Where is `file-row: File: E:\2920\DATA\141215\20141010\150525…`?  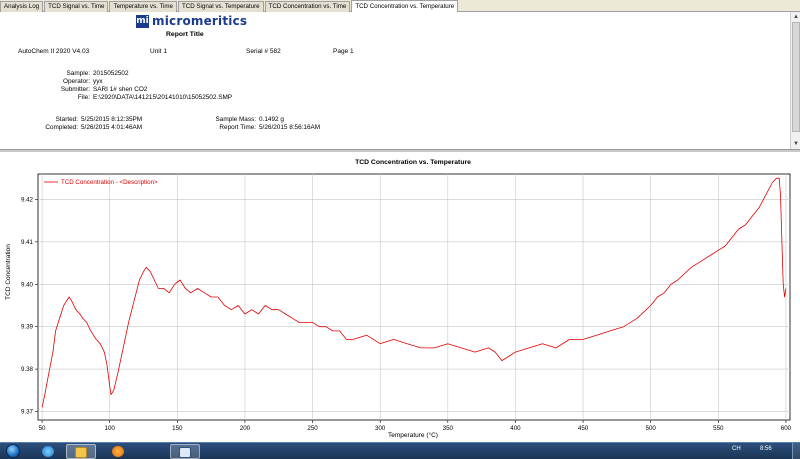
file-row: File: E:\2920\DATA\141215\20141010\150525… is located at coordinates (130, 97).